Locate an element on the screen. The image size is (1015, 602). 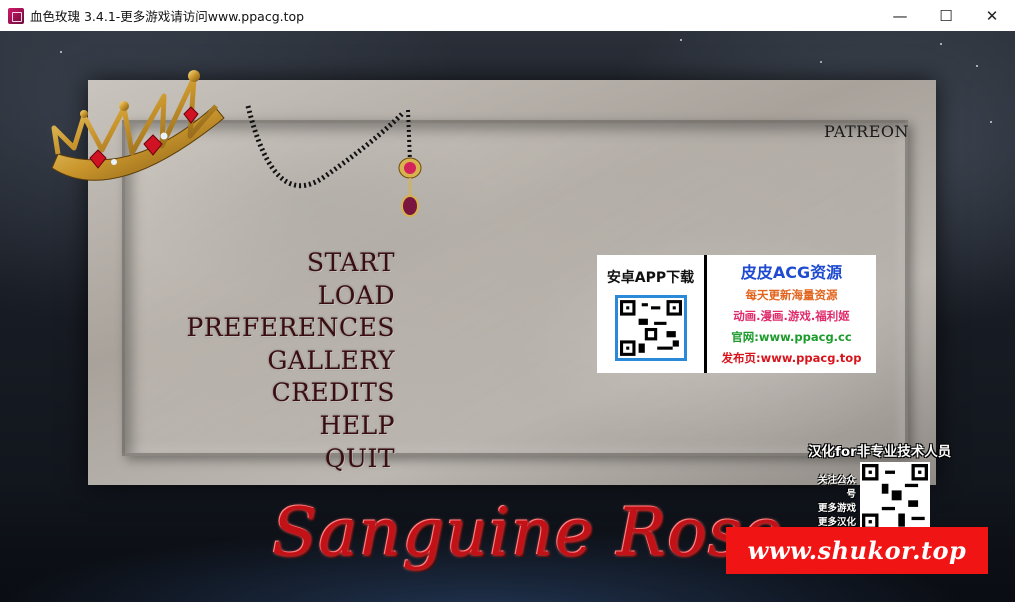
window-title: 血色玫瑰 3.4.1-更多游戏请访问www.ppacg.top is located at coordinates (167, 16).